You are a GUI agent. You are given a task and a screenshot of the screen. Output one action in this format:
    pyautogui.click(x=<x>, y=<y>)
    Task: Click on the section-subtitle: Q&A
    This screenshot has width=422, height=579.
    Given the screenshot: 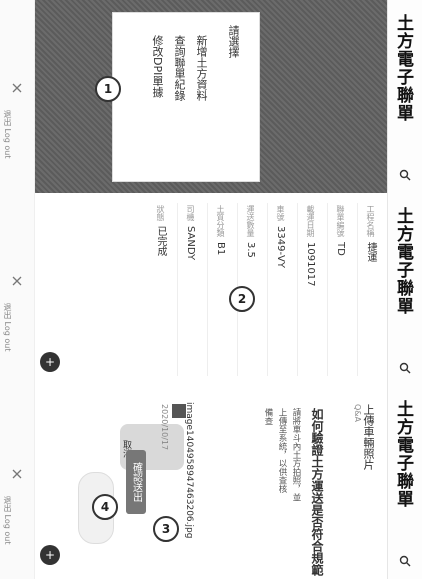 What is the action you would take?
    pyautogui.click(x=357, y=413)
    